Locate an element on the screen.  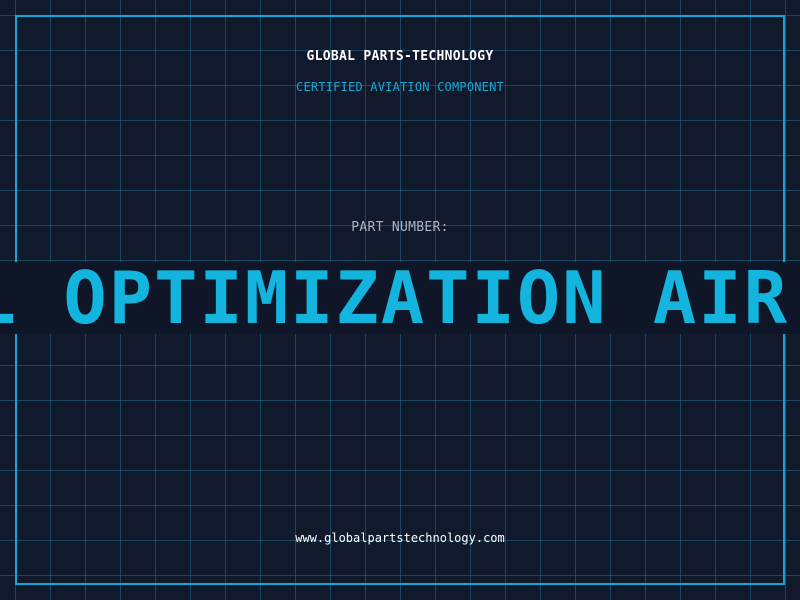
part-number-value: PAL OPTIMIZATION AIR is located at coordinates (394, 298).